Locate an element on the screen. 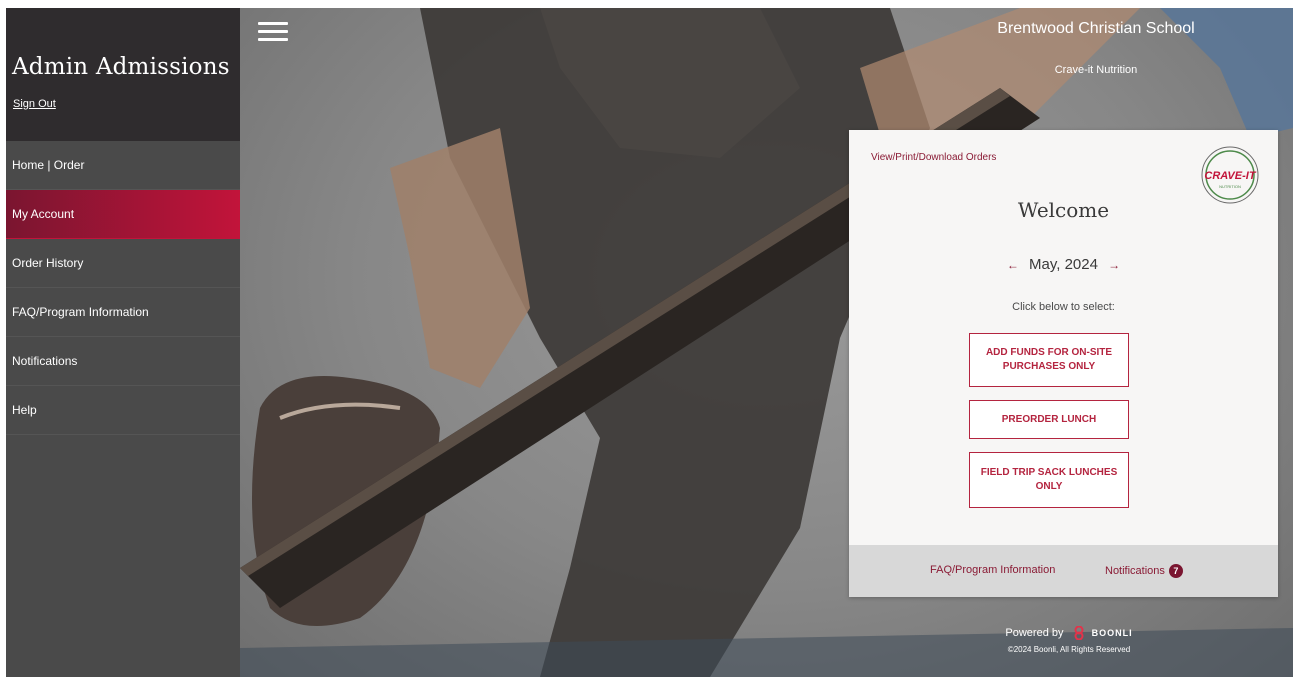 This screenshot has width=1299, height=677. powered-by: Powered by BOONLI is located at coordinates (1069, 633).